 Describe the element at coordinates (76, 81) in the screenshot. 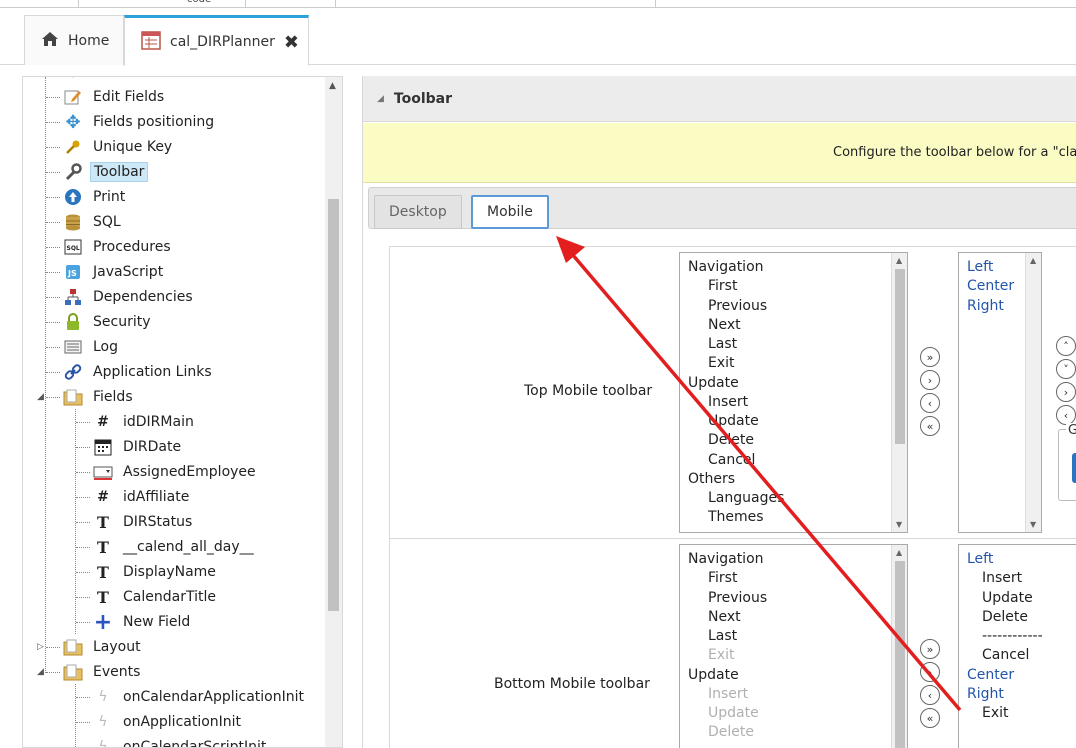

I see `tree-item-settings: ⚙` at that location.